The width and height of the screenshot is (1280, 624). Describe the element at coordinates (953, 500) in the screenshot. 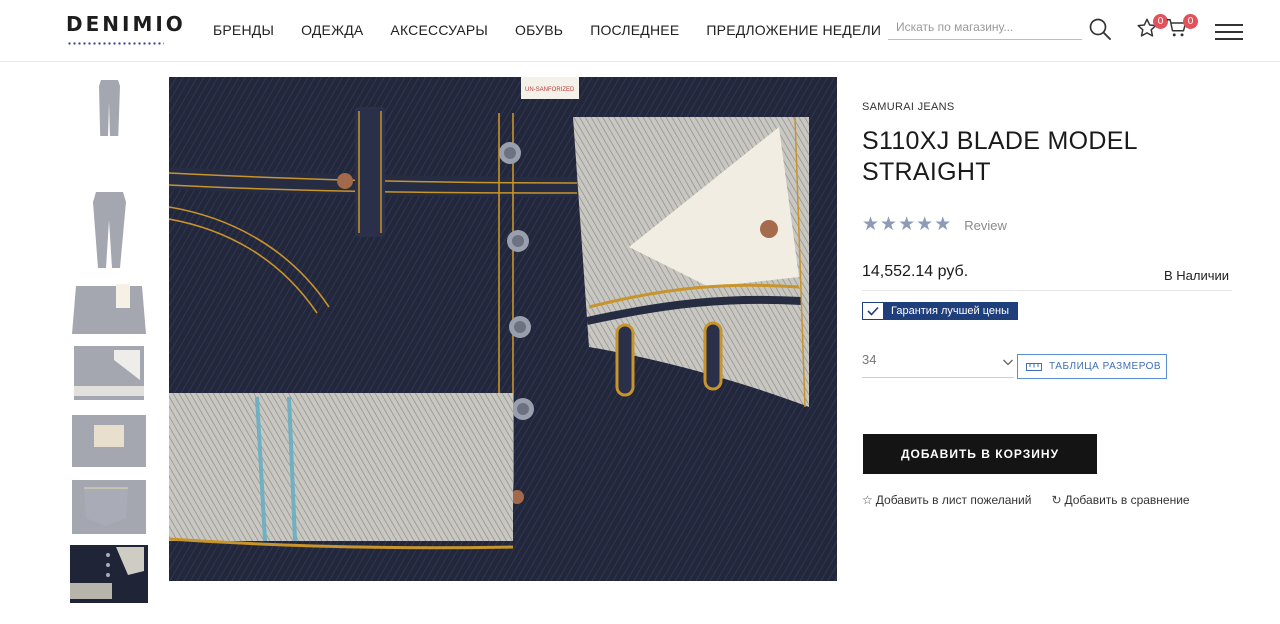

I see `add-to-wishlist-label: Добавить в лист пожеланий` at that location.